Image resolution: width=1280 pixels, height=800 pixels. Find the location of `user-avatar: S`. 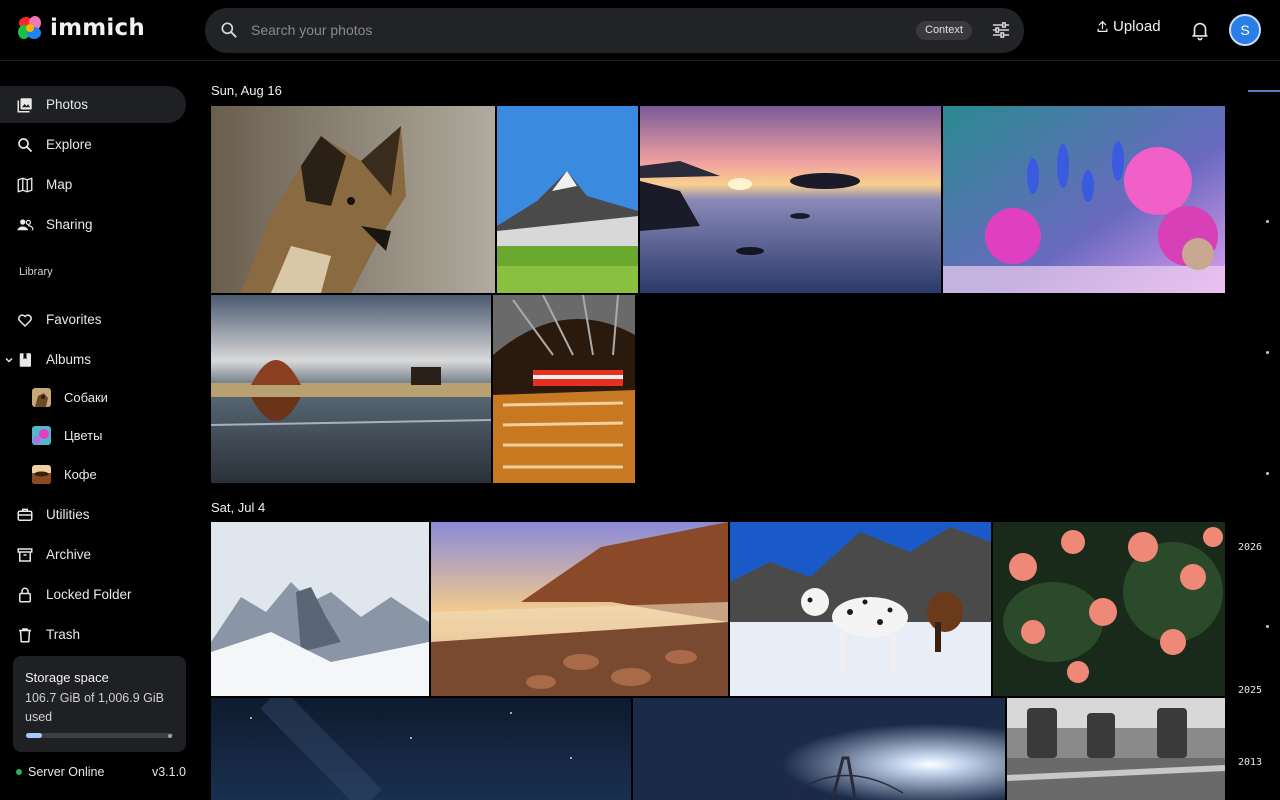

user-avatar: S is located at coordinates (1245, 30).